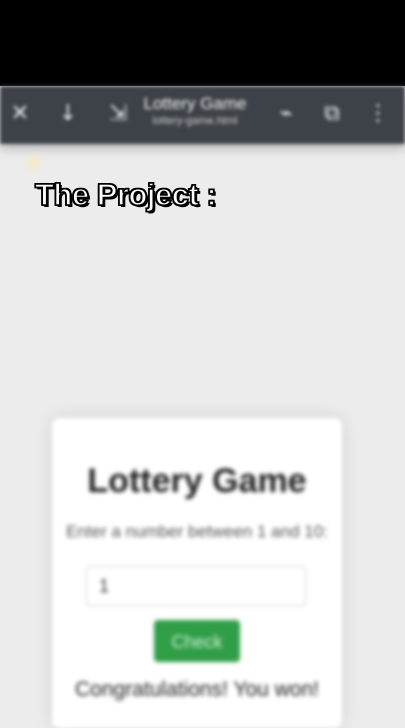 The image size is (405, 728). I want to click on game-instruction: Enter a number between 1 and 10:, so click(197, 531).